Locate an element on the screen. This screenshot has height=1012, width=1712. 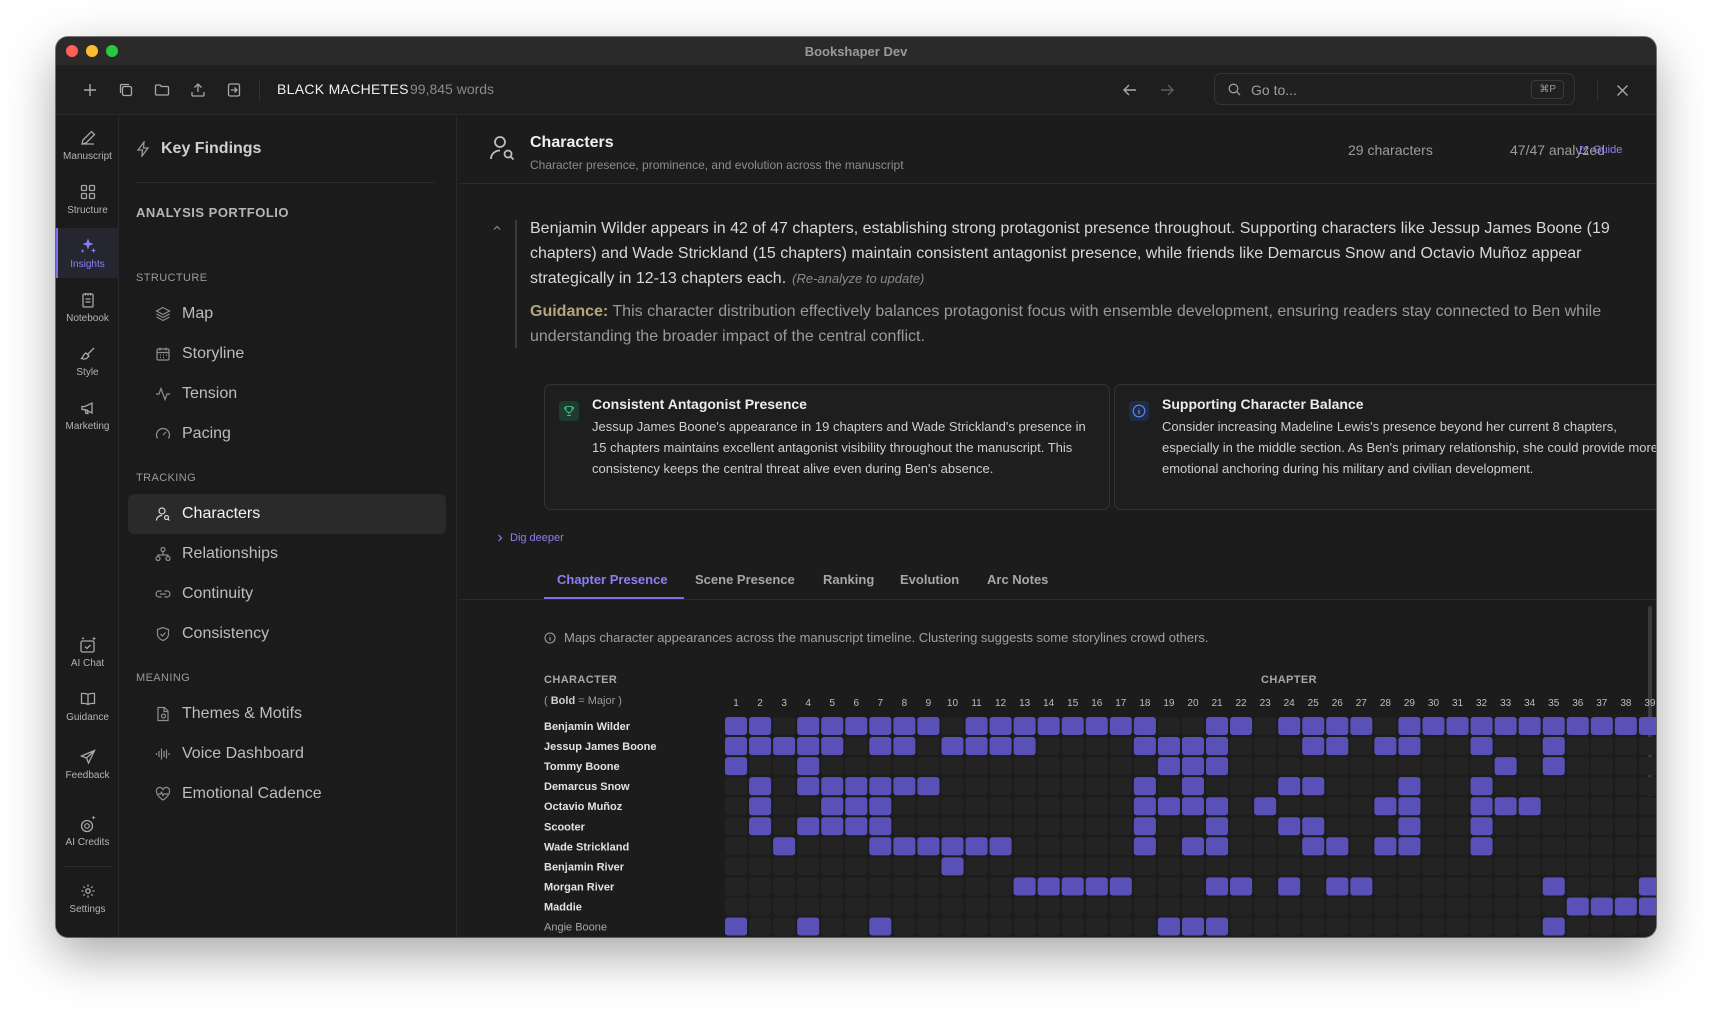
export-icon is located at coordinates (234, 90).